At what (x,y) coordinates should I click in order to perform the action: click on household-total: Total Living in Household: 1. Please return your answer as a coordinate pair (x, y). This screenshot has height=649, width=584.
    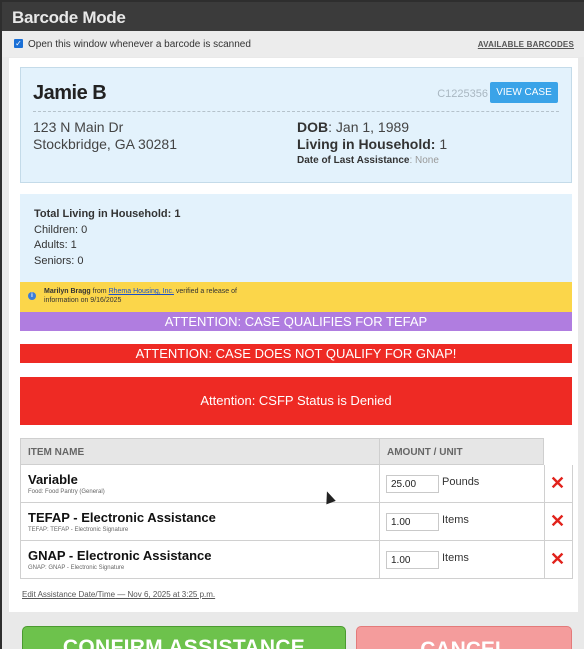
    Looking at the image, I should click on (107, 214).